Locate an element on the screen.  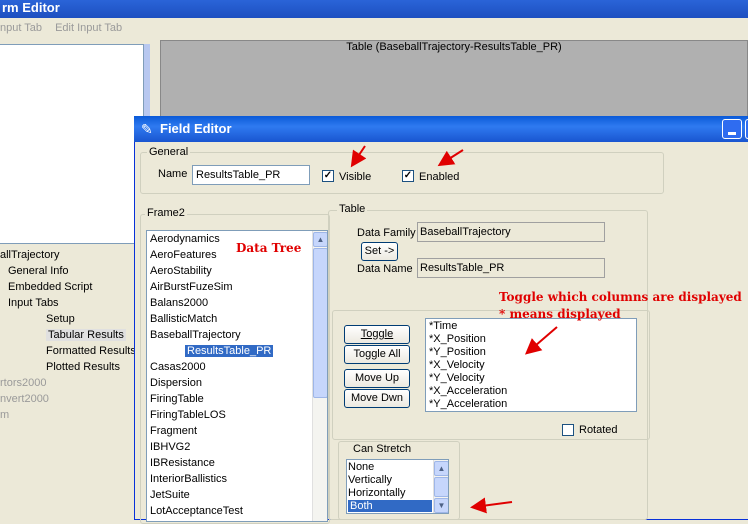
arrow-to-visible is located at coordinates (358, 156).